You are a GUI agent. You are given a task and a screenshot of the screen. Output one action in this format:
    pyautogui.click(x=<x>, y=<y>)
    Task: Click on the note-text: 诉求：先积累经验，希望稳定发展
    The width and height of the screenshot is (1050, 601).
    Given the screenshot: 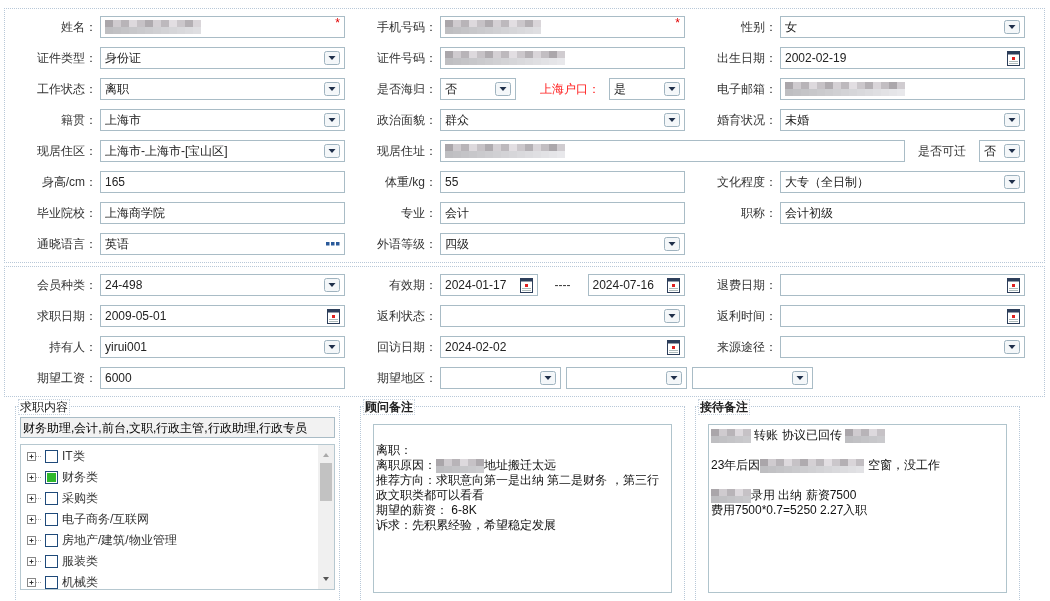 What is the action you would take?
    pyautogui.click(x=466, y=525)
    